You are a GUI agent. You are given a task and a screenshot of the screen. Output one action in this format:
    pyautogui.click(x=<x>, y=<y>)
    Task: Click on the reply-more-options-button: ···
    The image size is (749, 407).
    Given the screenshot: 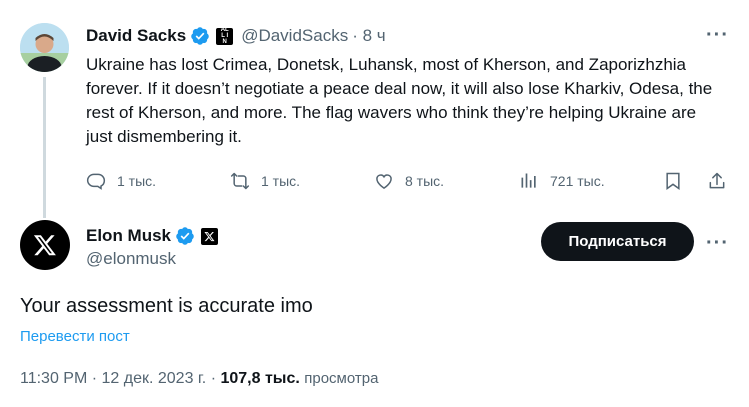 What is the action you would take?
    pyautogui.click(x=717, y=243)
    